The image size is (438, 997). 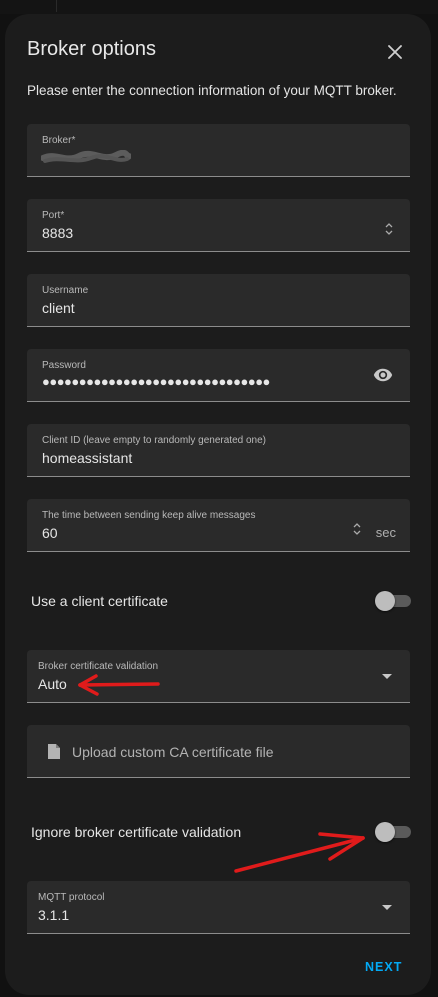 What do you see at coordinates (71, 897) in the screenshot?
I see `protocol-label: MQTT protocol` at bounding box center [71, 897].